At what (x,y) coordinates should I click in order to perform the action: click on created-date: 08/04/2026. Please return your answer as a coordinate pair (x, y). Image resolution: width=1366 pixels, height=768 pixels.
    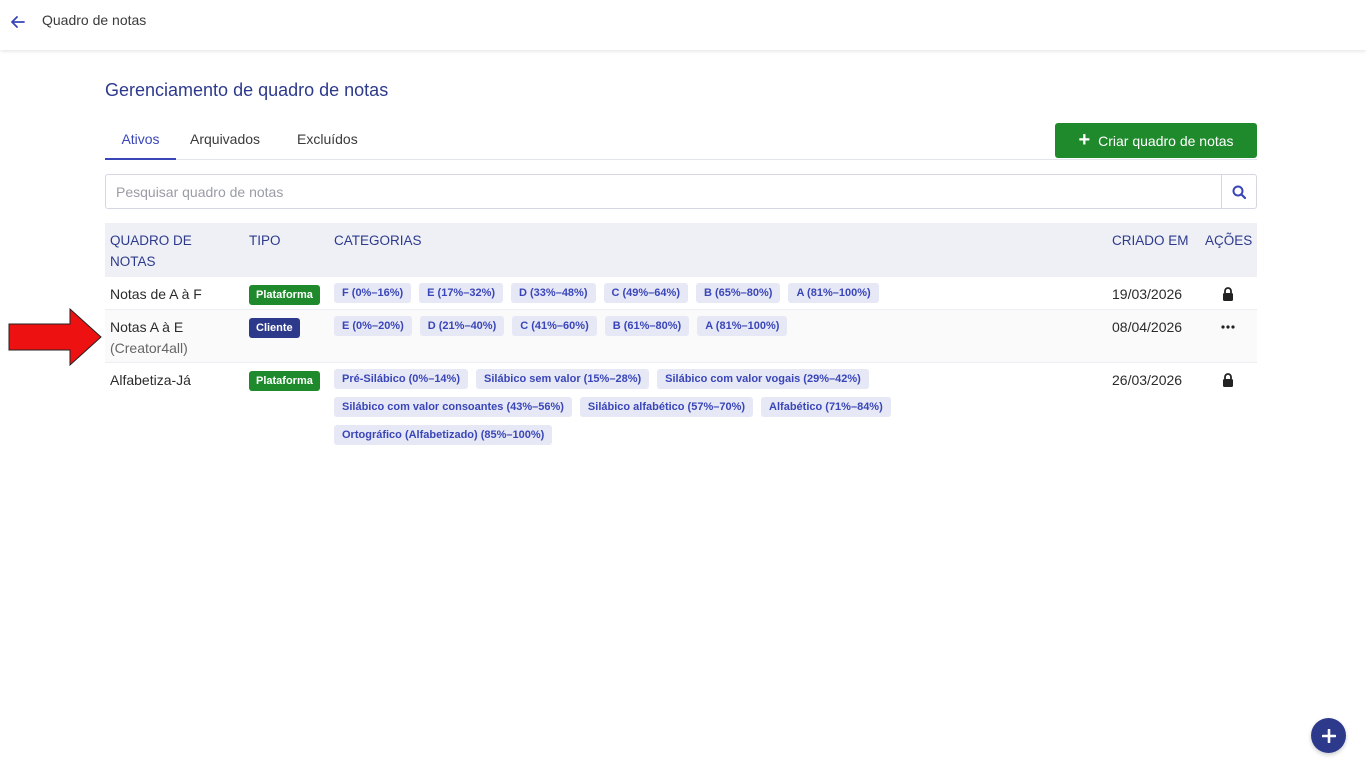
    Looking at the image, I should click on (1147, 327).